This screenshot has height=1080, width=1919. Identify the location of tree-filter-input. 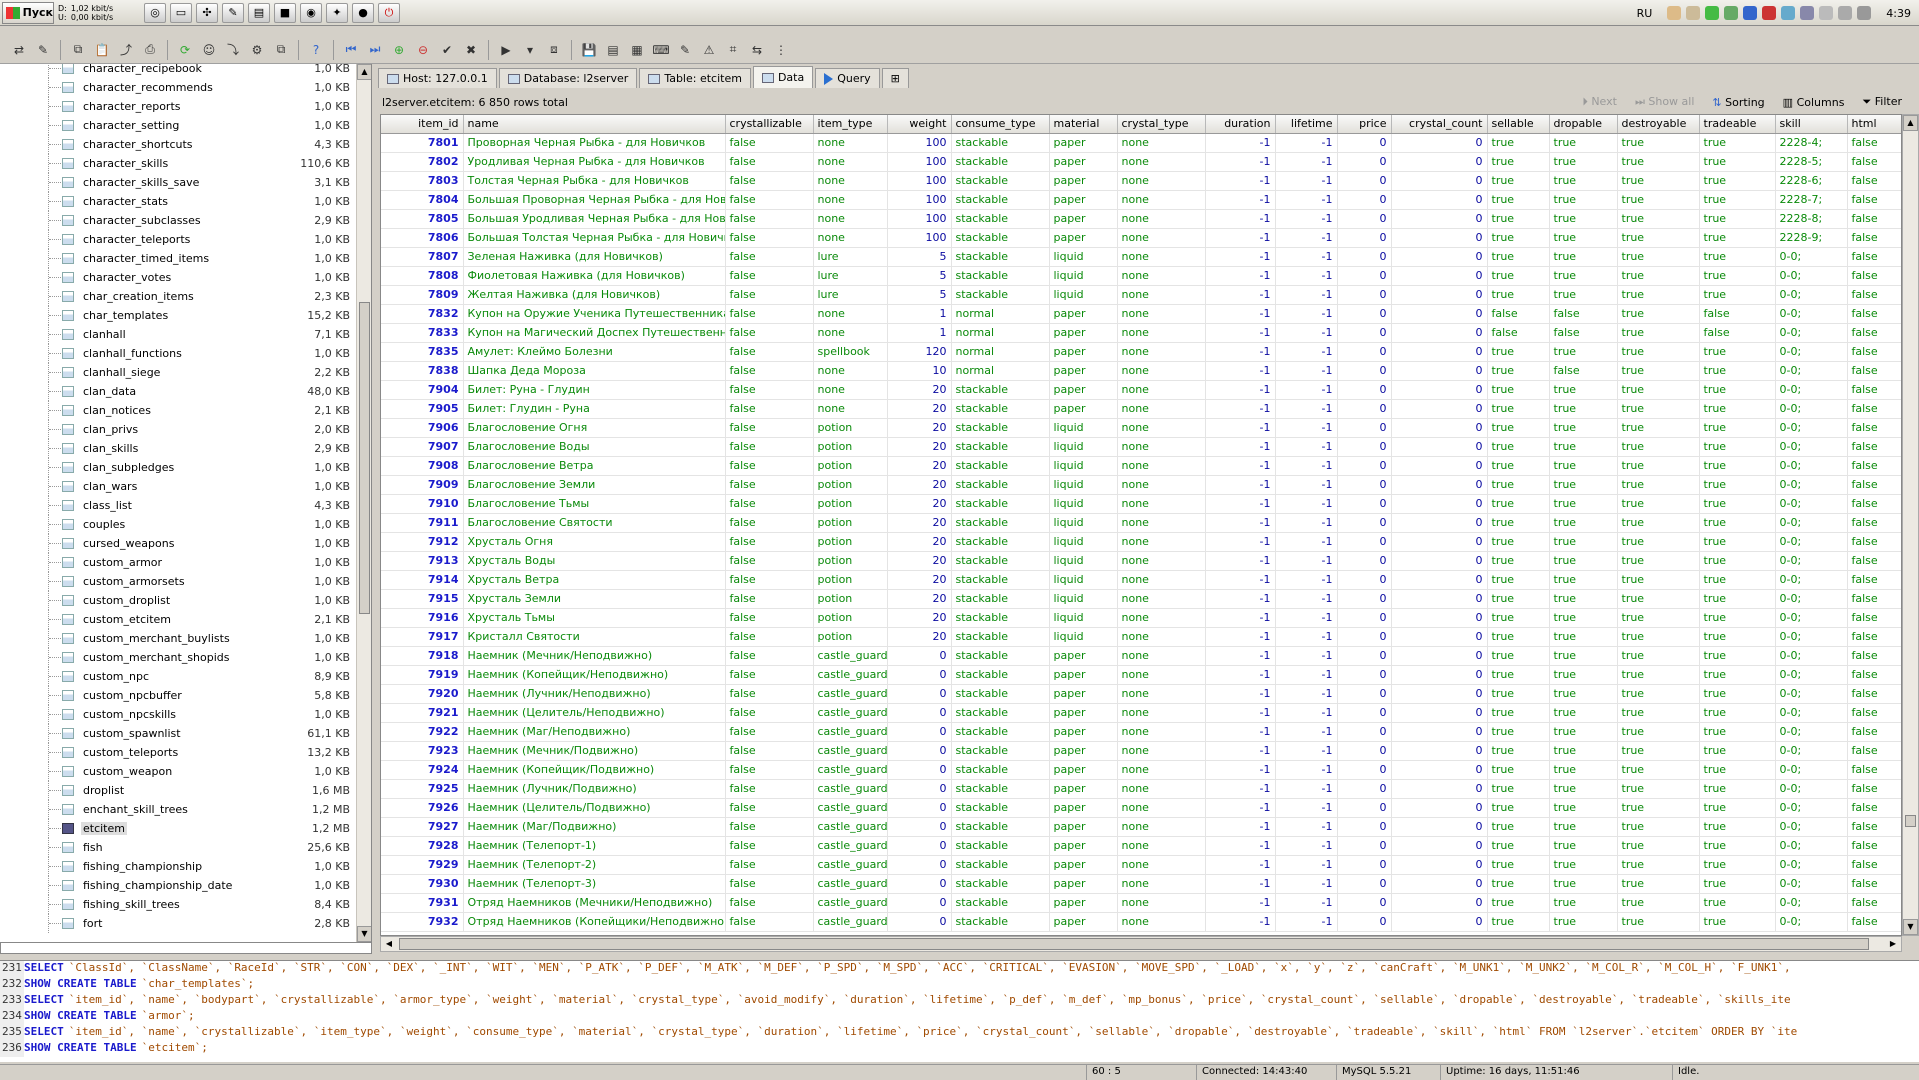
(186, 948).